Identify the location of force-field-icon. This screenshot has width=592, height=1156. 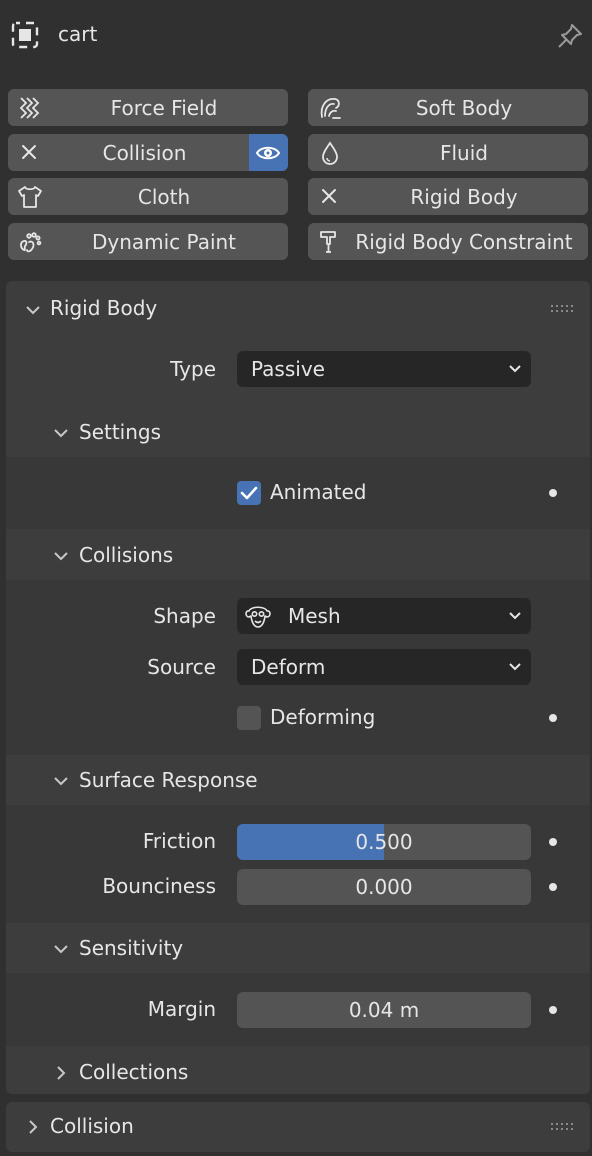
(29, 108).